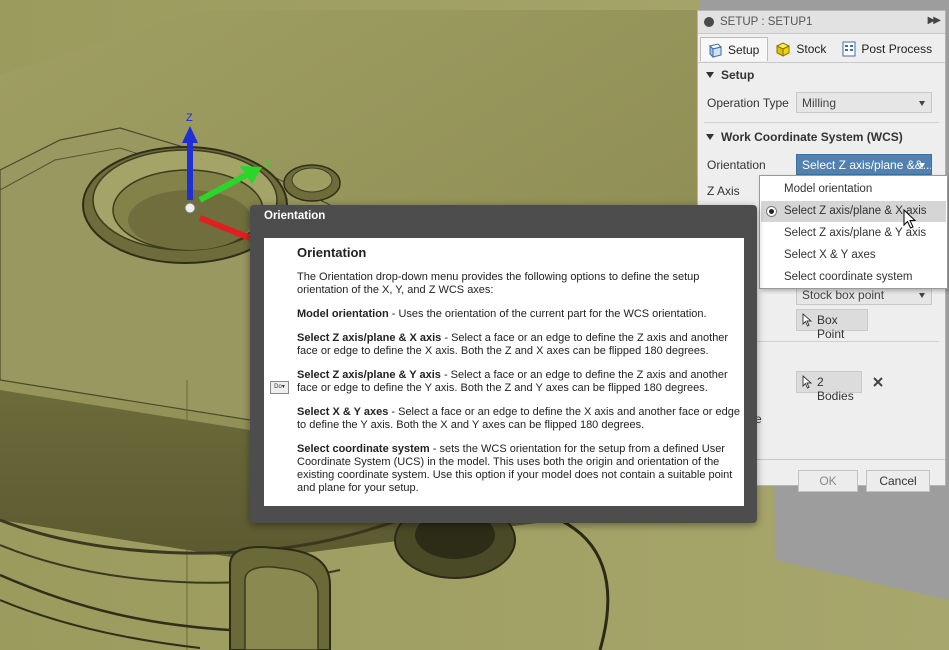 This screenshot has height=650, width=949. What do you see at coordinates (849, 49) in the screenshot?
I see `post-process-icon` at bounding box center [849, 49].